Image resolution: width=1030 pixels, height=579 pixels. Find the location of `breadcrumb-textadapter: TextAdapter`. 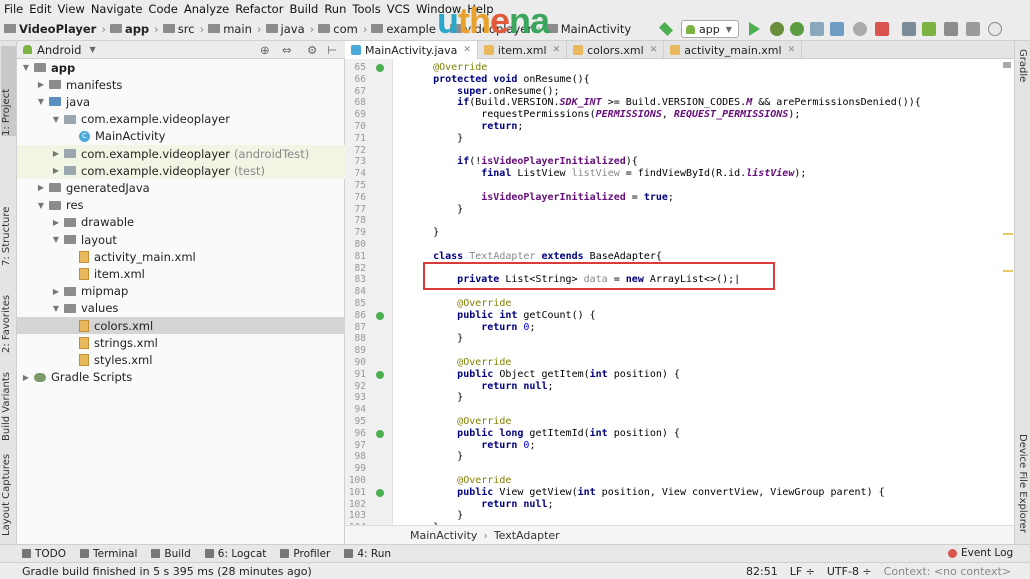

breadcrumb-textadapter: TextAdapter is located at coordinates (527, 535).